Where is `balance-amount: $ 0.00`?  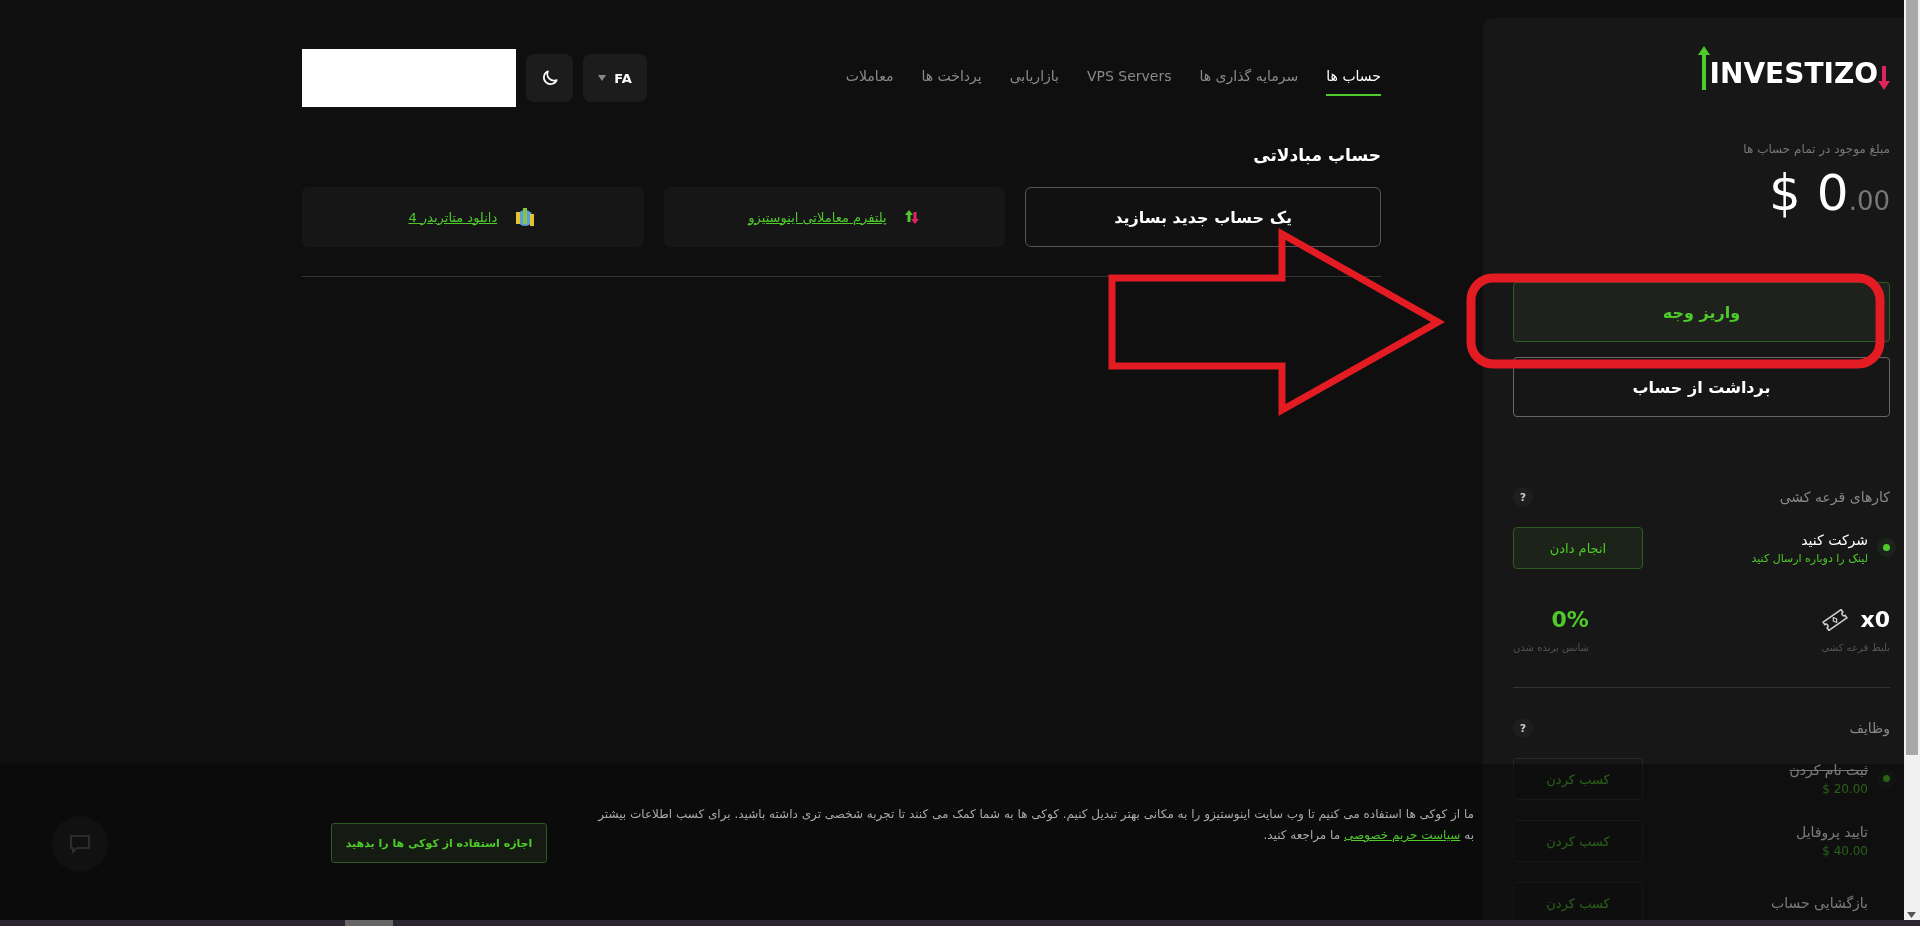 balance-amount: $ 0.00 is located at coordinates (1829, 193).